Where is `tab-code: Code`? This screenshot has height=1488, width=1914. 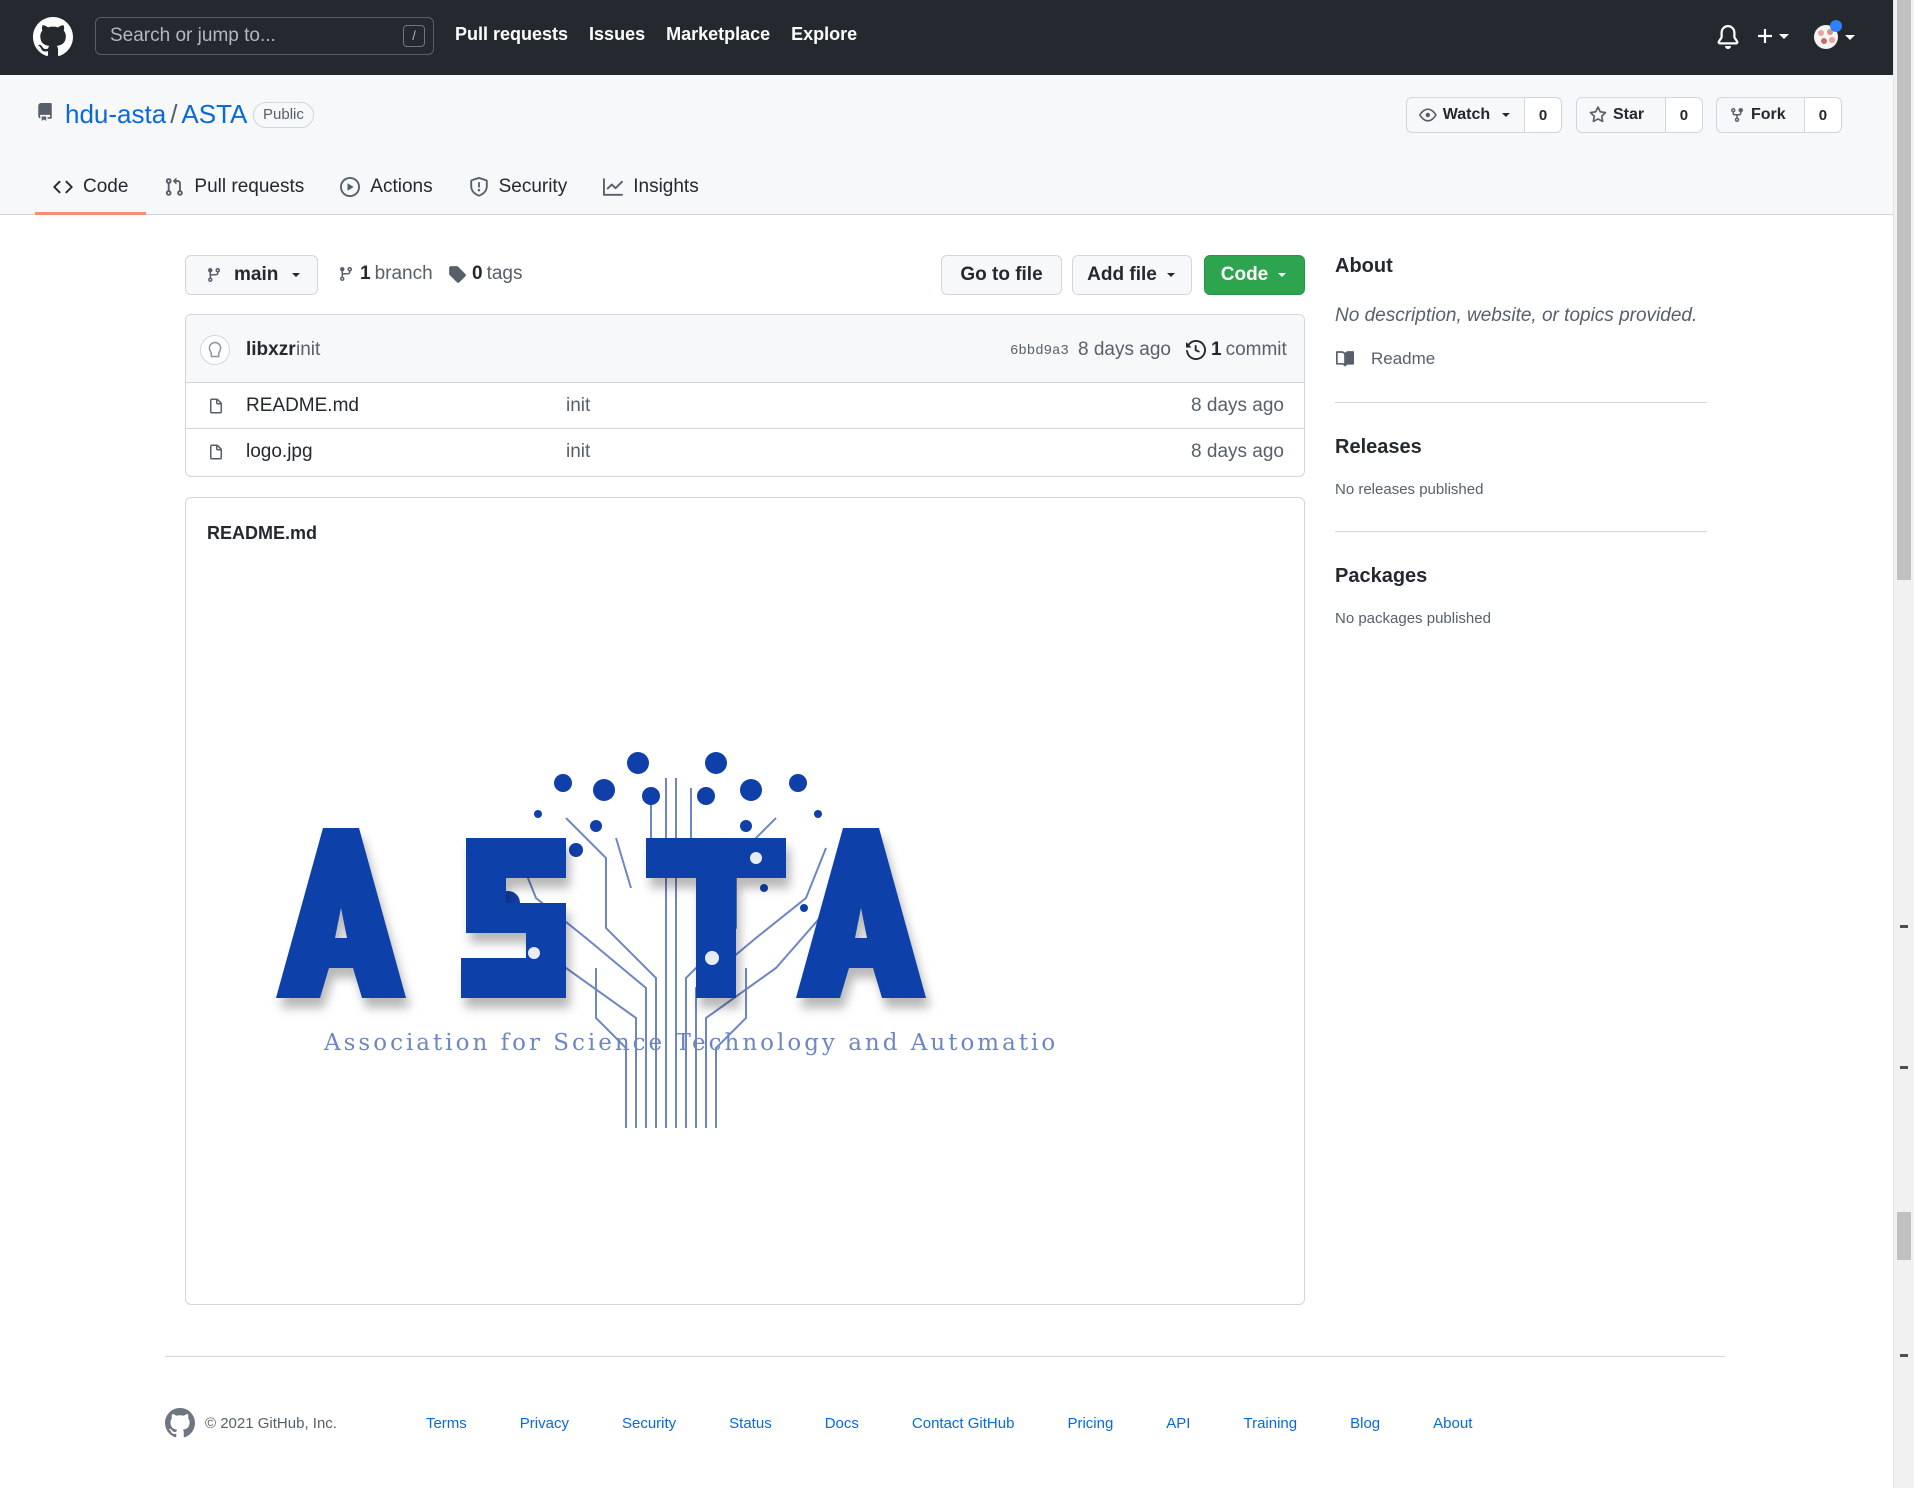
tab-code: Code is located at coordinates (91, 192).